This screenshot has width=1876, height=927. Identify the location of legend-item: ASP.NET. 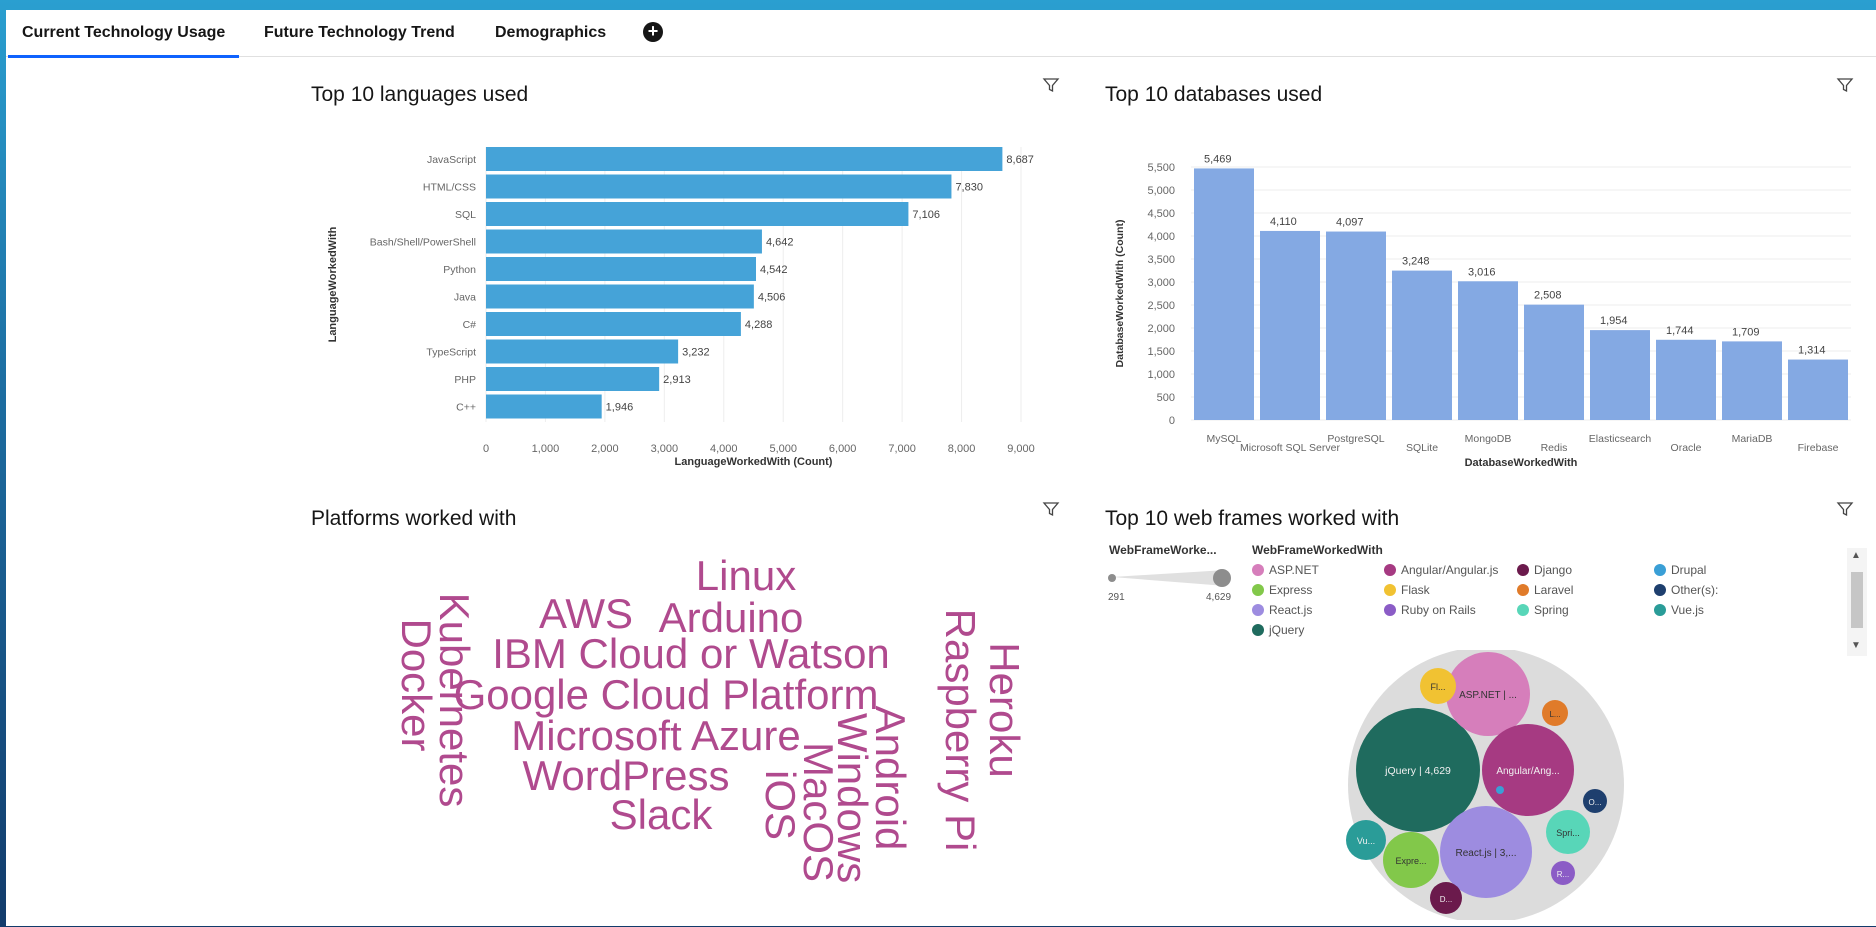
(1285, 570).